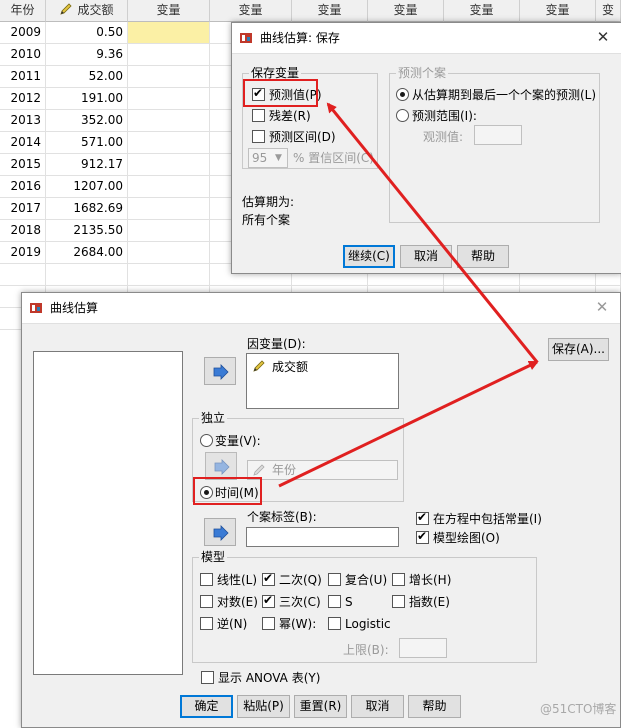  Describe the element at coordinates (221, 466) in the screenshot. I see `move-to-independent-button` at that location.